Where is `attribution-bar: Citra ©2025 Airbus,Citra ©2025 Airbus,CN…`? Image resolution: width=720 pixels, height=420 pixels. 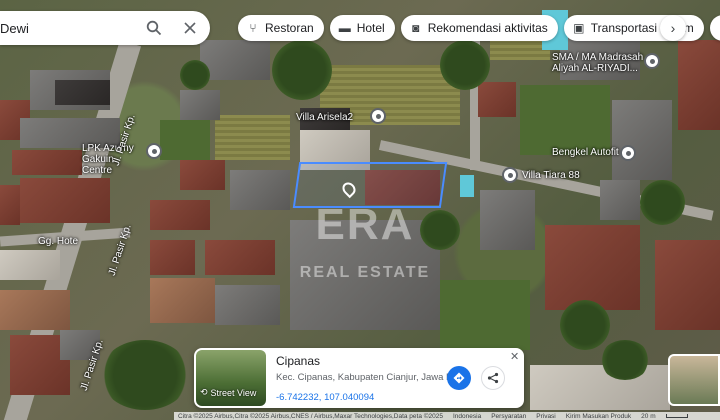 attribution-bar: Citra ©2025 Airbus,Citra ©2025 Airbus,CN… is located at coordinates (447, 416).